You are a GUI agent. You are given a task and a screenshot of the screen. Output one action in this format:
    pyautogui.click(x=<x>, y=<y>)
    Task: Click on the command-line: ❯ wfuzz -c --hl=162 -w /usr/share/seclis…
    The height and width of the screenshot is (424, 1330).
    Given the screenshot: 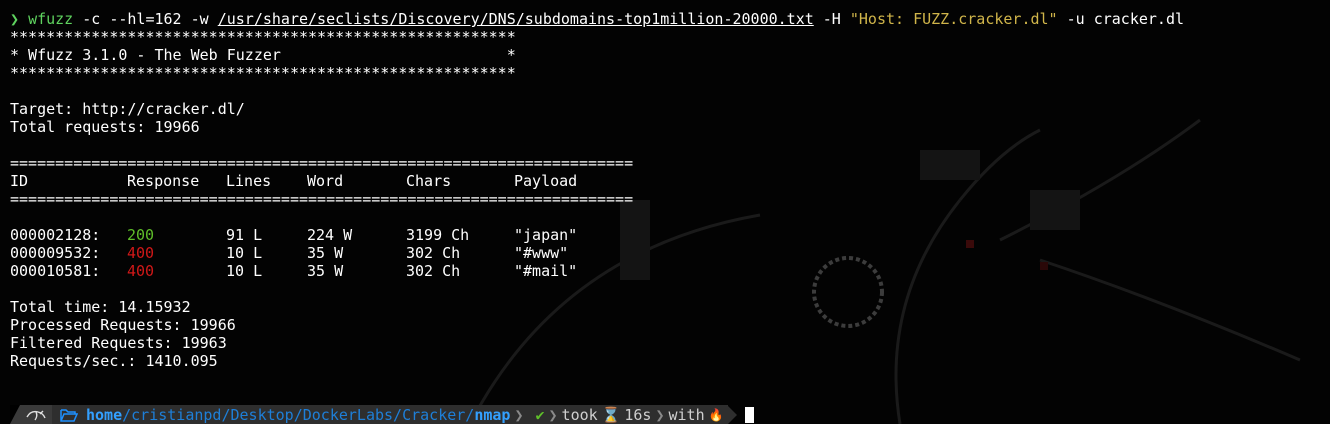 What is the action you would take?
    pyautogui.click(x=665, y=19)
    